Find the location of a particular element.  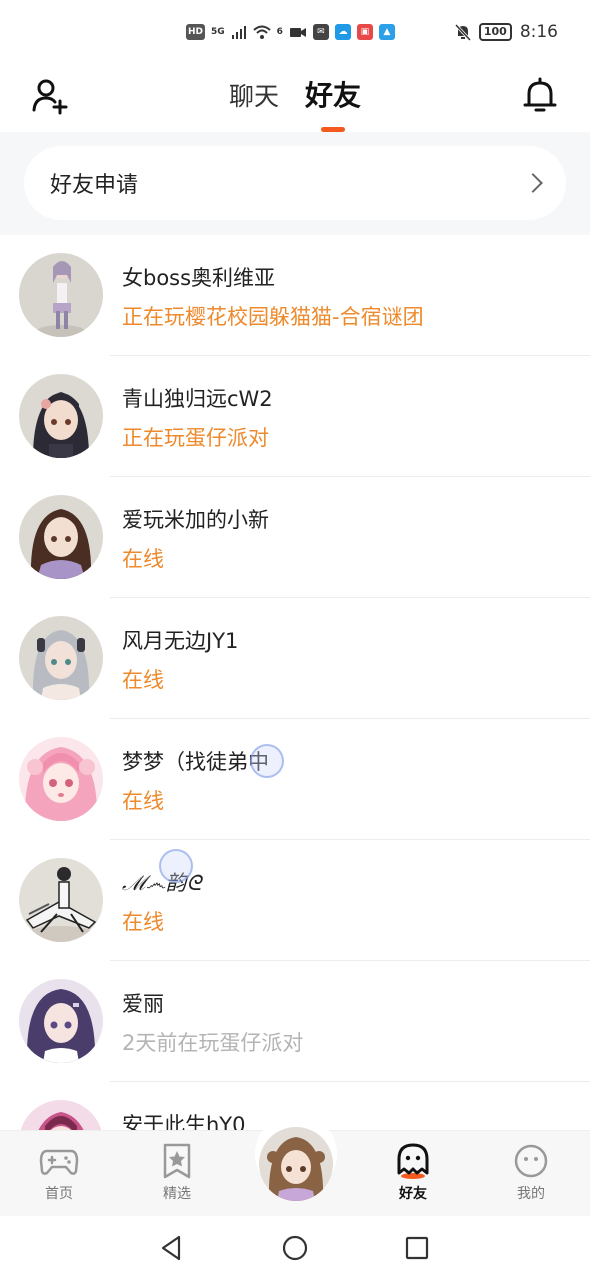

cloud-app-icon: ☁ is located at coordinates (342, 32).